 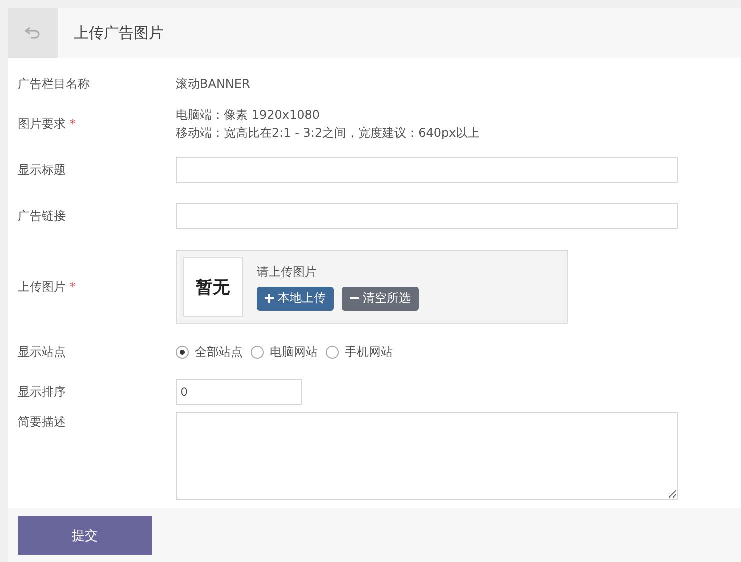 What do you see at coordinates (42, 287) in the screenshot?
I see `field-label: 上传图片` at bounding box center [42, 287].